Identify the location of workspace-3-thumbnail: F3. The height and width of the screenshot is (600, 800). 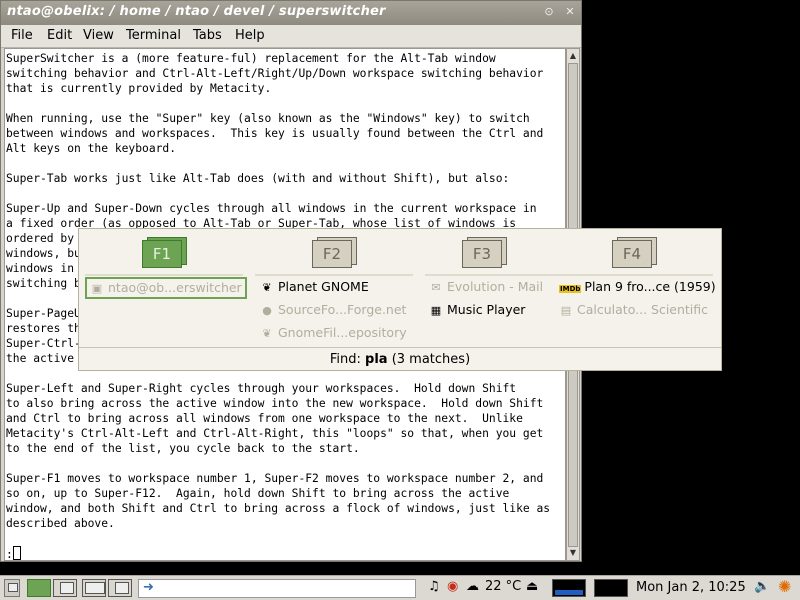
(485, 253).